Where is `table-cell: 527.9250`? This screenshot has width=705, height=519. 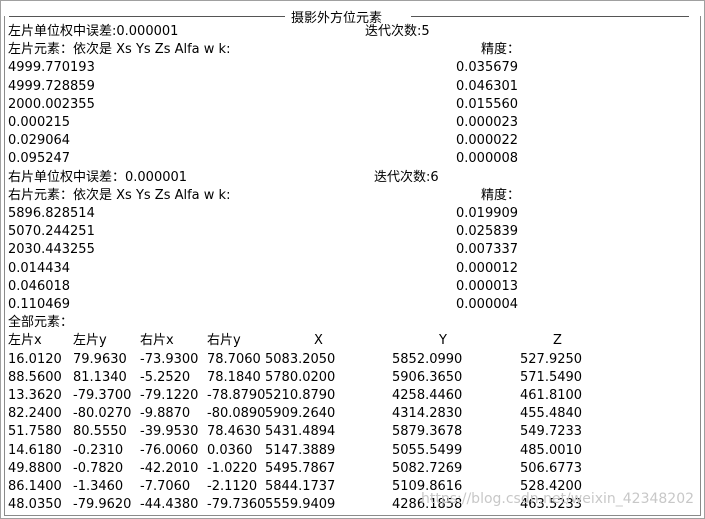
table-cell: 527.9250 is located at coordinates (551, 359).